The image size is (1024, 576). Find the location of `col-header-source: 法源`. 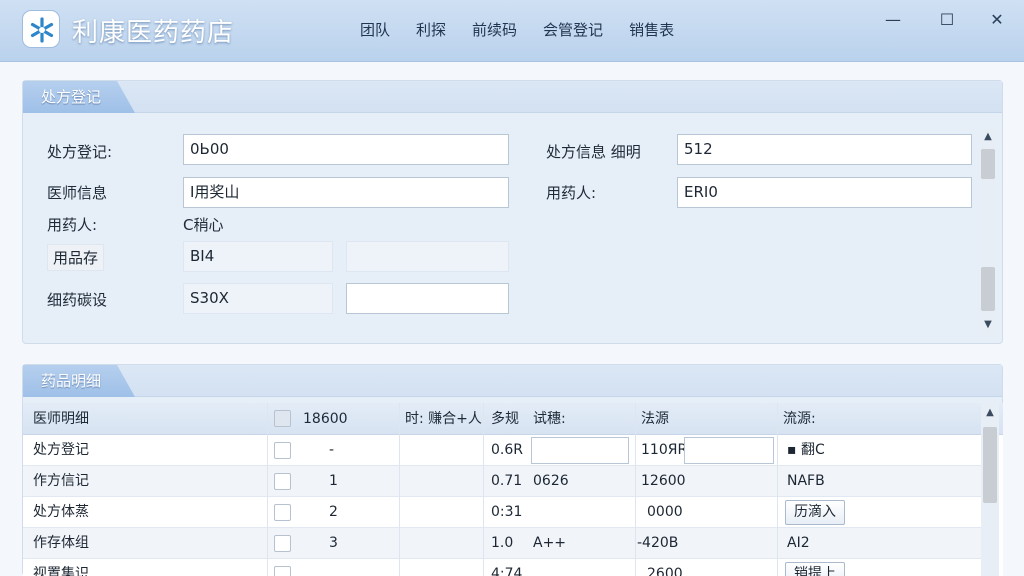

col-header-source: 法源 is located at coordinates (655, 419).